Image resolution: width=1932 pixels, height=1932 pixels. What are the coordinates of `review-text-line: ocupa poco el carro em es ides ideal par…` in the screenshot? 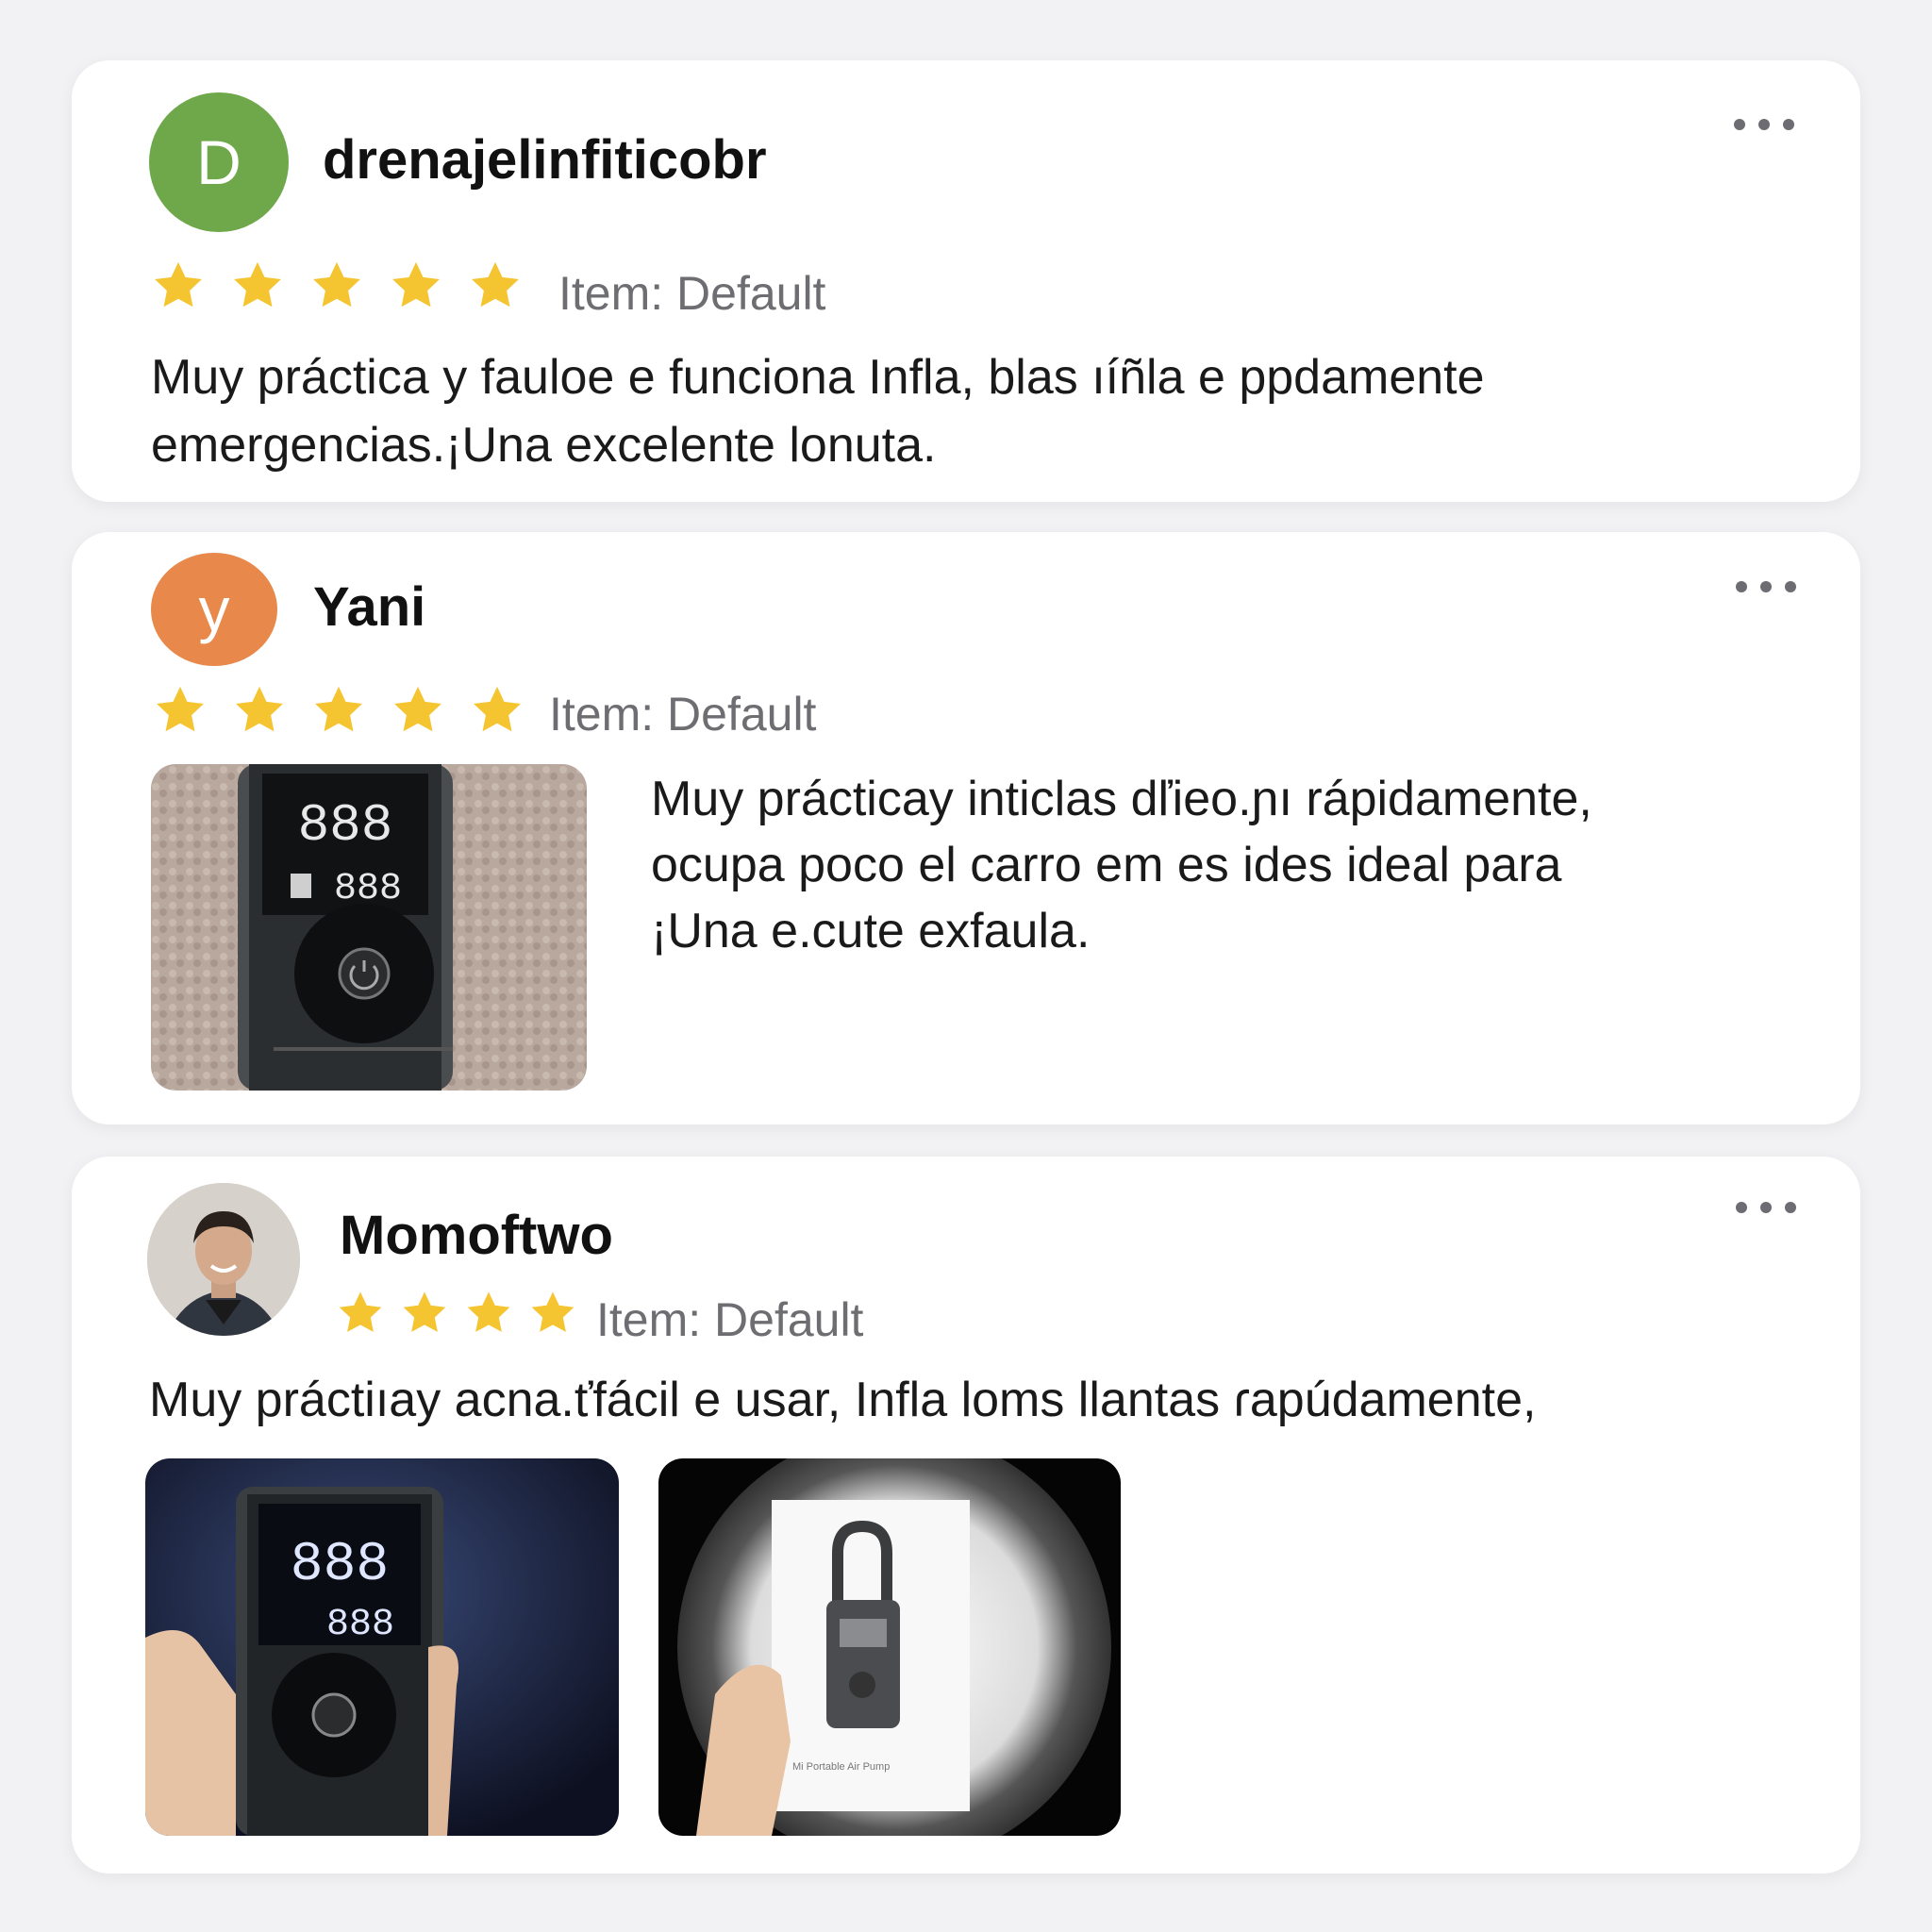 It's located at (1106, 865).